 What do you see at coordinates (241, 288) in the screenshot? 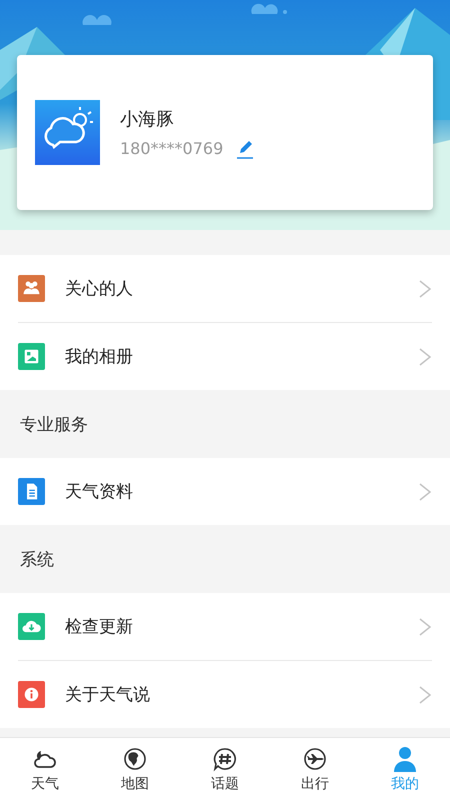
I see `menu-item: 关心的人` at bounding box center [241, 288].